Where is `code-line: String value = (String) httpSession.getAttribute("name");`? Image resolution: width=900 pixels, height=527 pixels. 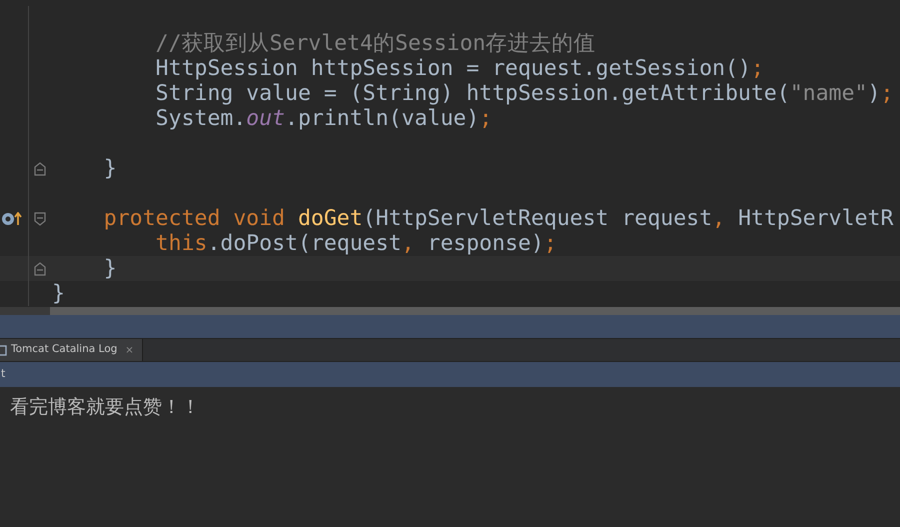 code-line: String value = (String) httpSession.getAttribute("name"); is located at coordinates (524, 93).